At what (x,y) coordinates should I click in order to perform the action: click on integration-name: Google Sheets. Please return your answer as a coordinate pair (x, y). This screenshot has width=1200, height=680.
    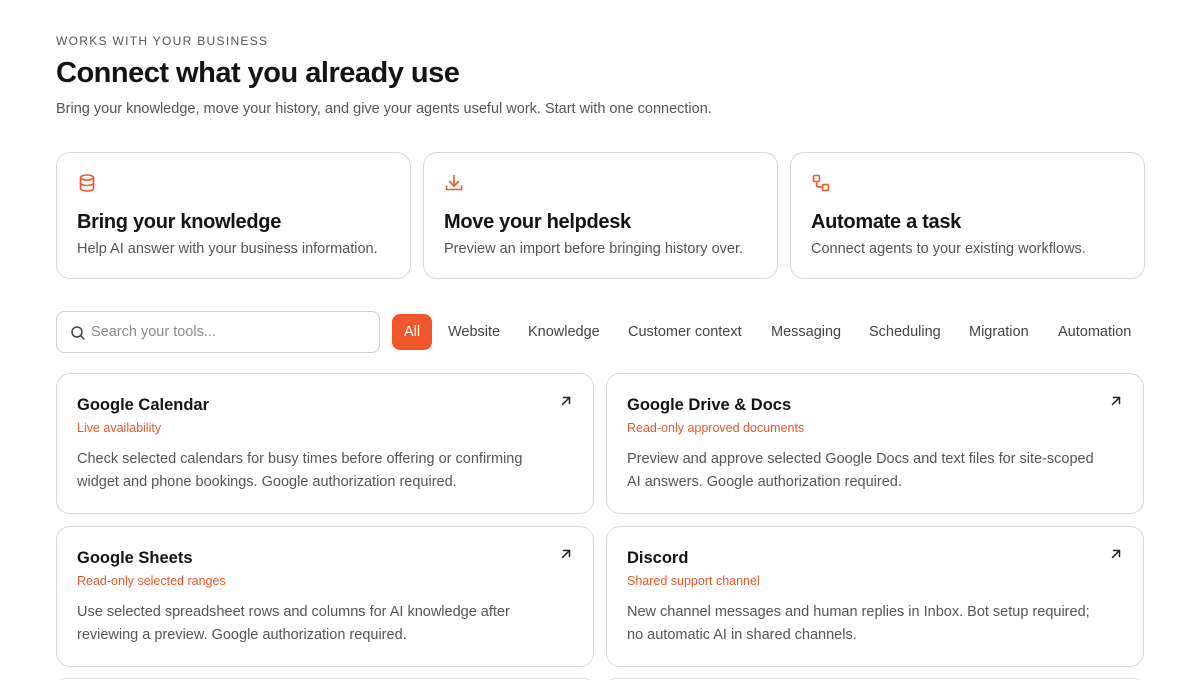
    Looking at the image, I should click on (135, 558).